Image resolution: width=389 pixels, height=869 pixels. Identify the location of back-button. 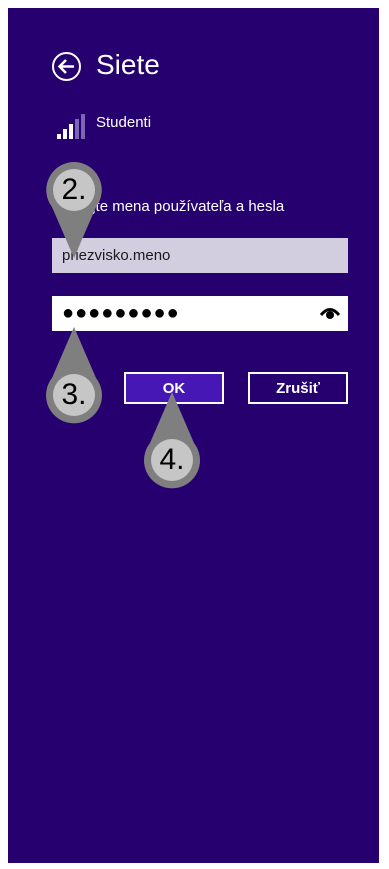
(66, 66).